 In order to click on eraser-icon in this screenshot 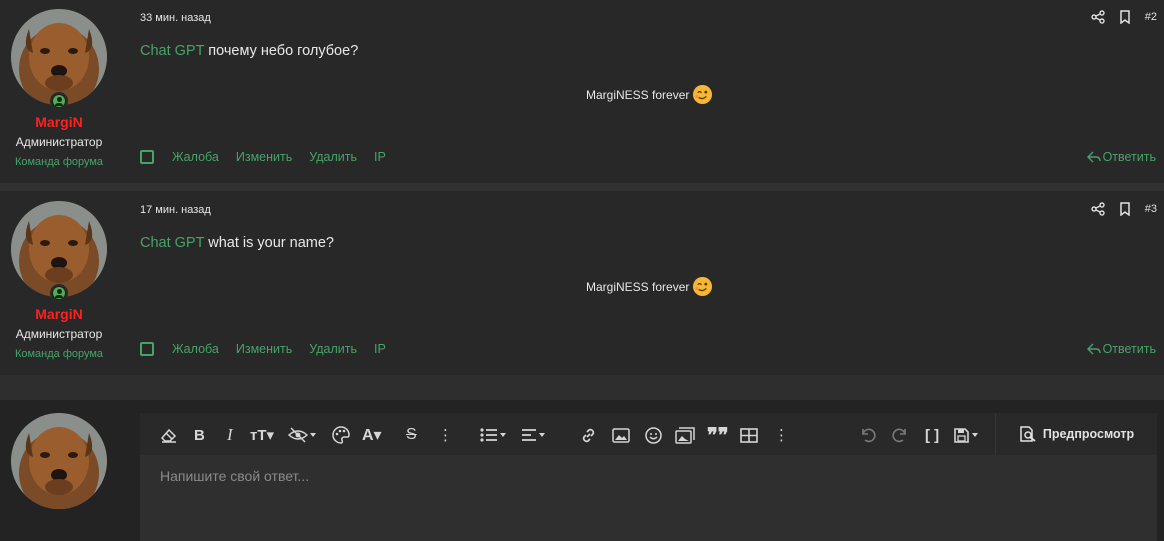, I will do `click(168, 435)`.